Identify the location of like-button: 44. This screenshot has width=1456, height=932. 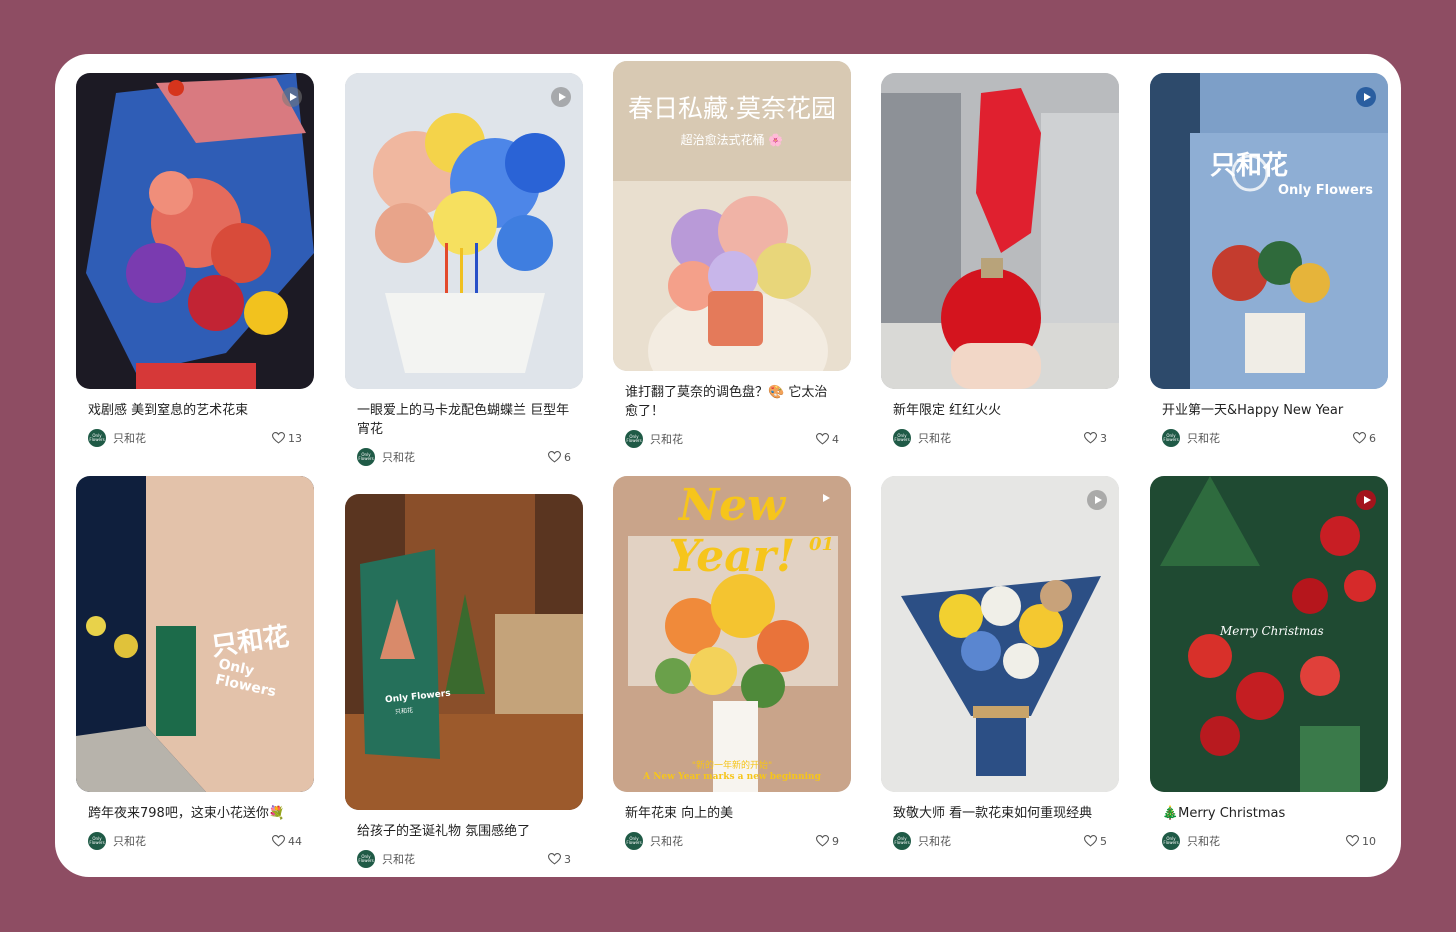
(287, 841).